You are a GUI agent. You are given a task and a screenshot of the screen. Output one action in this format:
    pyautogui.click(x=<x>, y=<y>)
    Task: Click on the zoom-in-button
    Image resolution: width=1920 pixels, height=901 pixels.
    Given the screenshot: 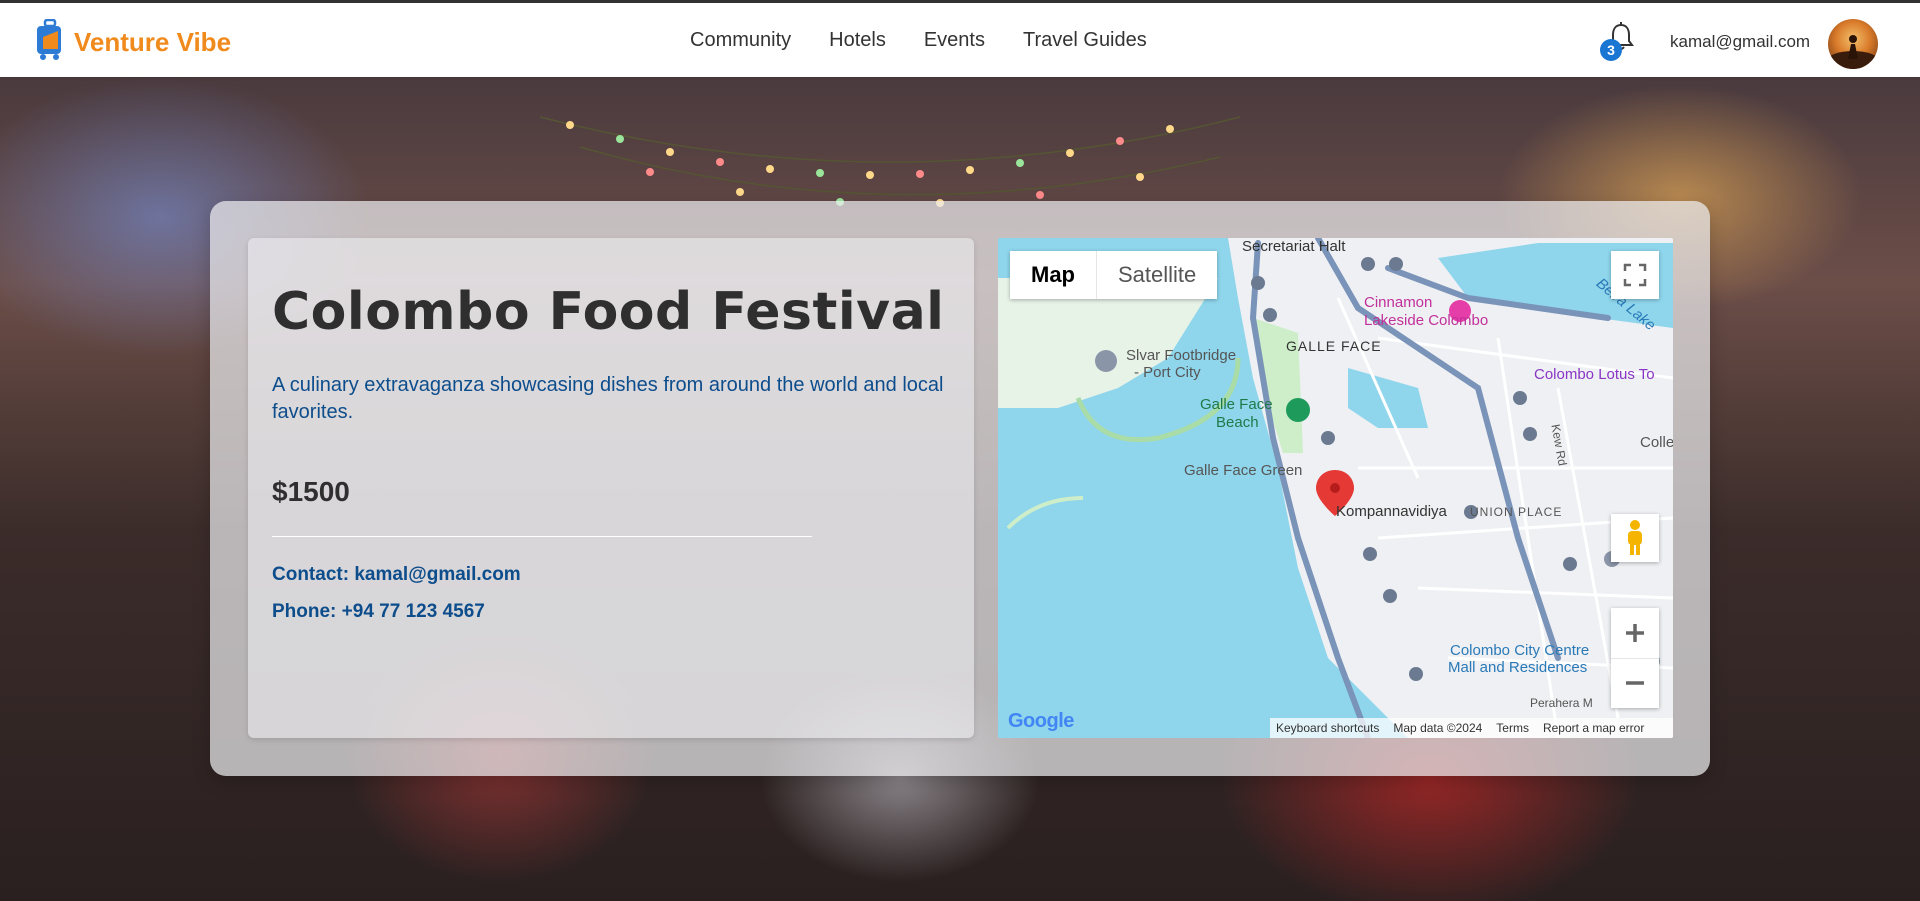 What is the action you would take?
    pyautogui.click(x=1635, y=633)
    